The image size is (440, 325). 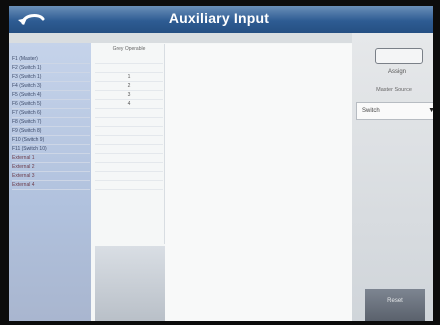 What do you see at coordinates (394, 111) in the screenshot?
I see `master-source-select: Switch ▼` at bounding box center [394, 111].